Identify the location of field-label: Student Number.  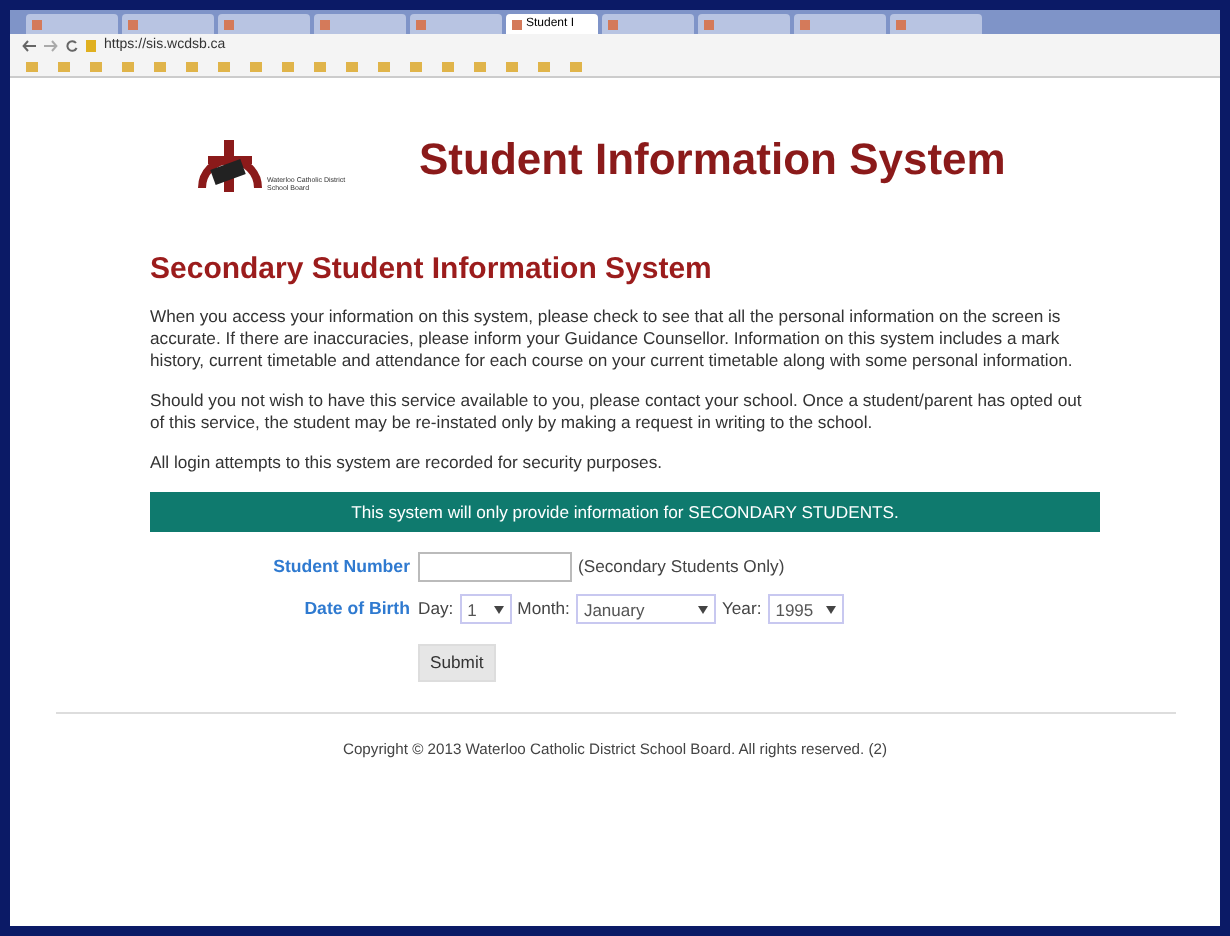
(340, 567).